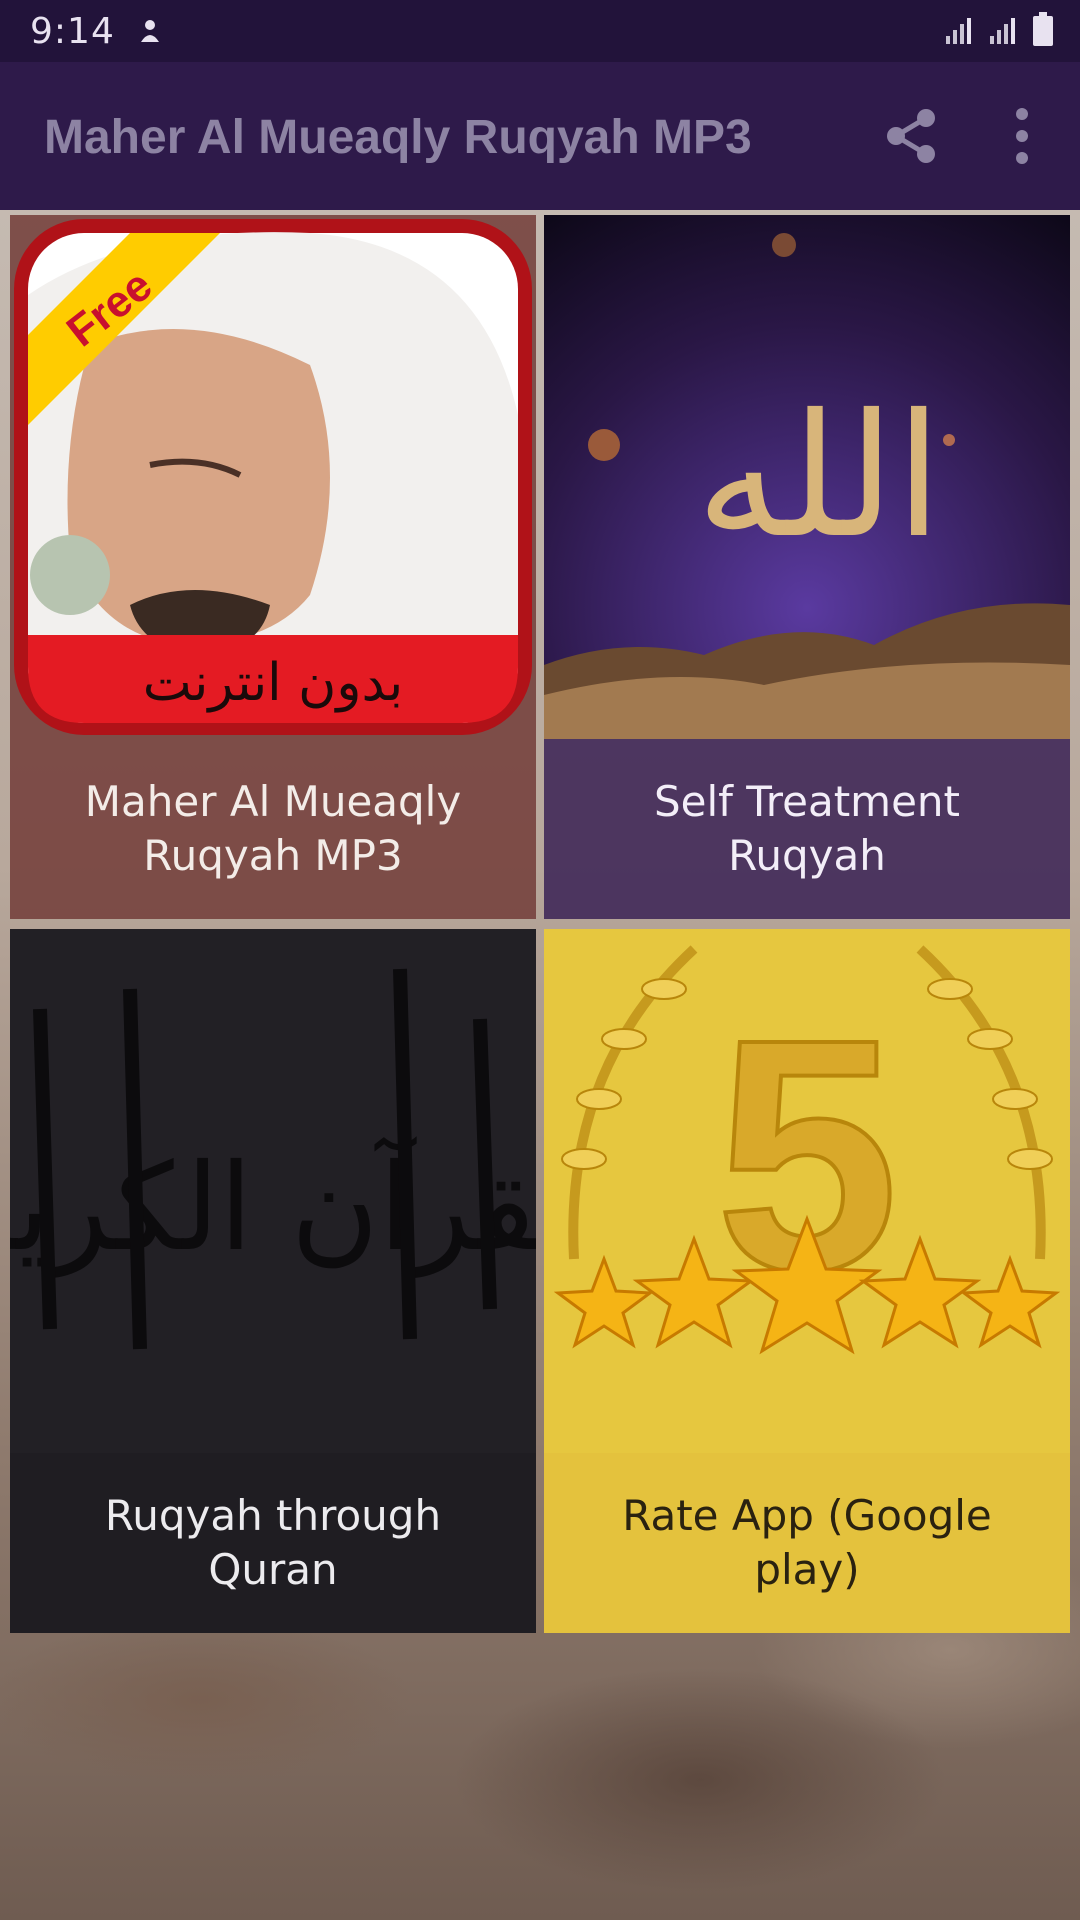  Describe the element at coordinates (398, 137) in the screenshot. I see `app-title: Maher Al Mueaqly Ruqyah MP3` at that location.